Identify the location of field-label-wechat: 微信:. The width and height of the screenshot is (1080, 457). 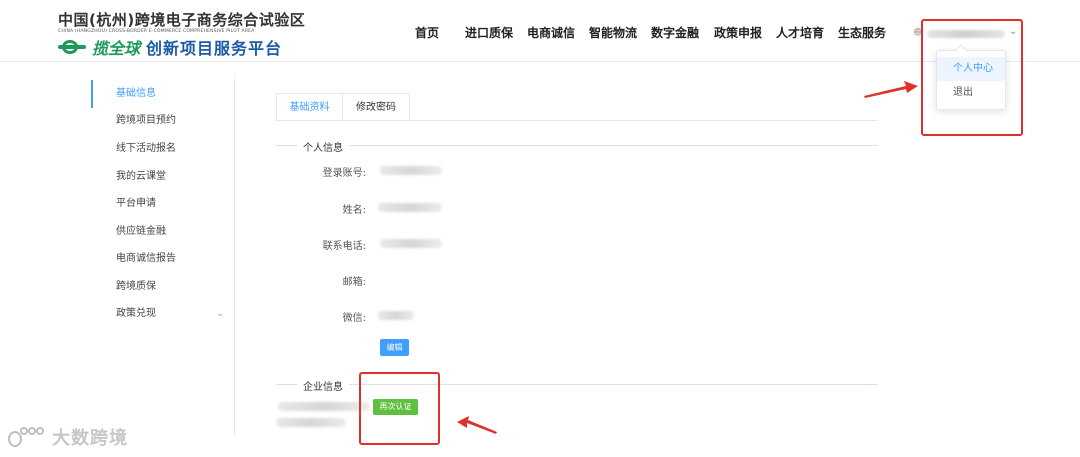
(354, 318).